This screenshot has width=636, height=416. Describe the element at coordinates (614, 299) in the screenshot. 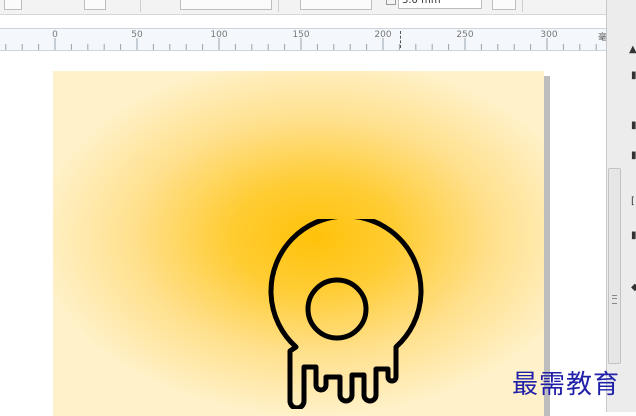

I see `scrollbar-grip-icon` at that location.